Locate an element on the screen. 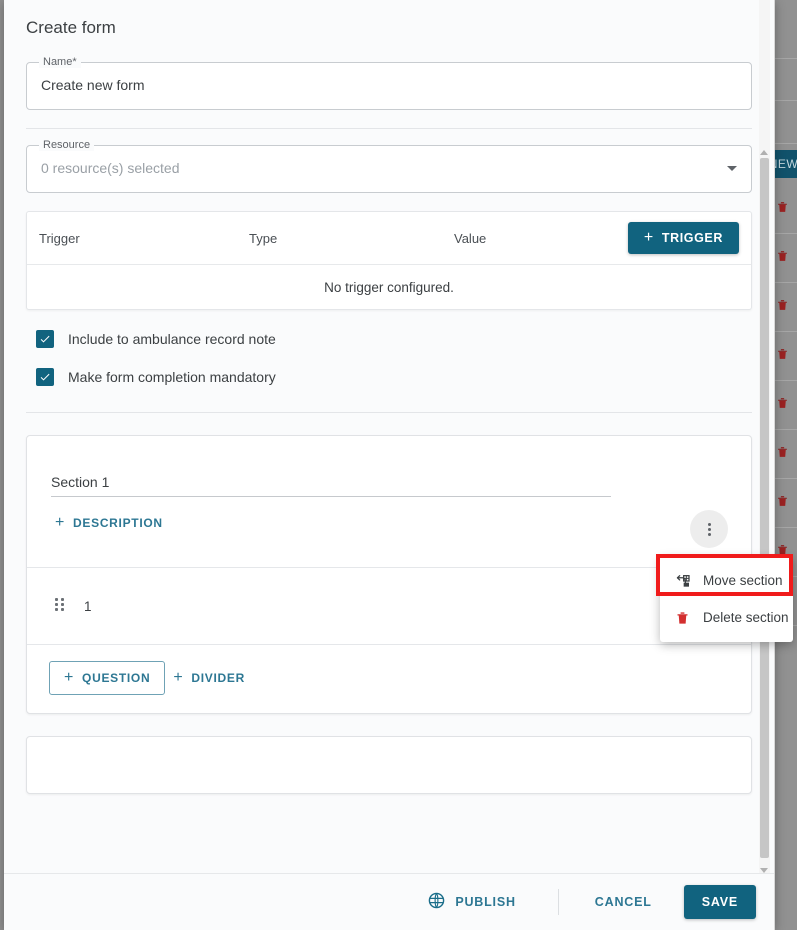 The width and height of the screenshot is (797, 930). context-menu-item-move-section: Move section is located at coordinates (726, 580).